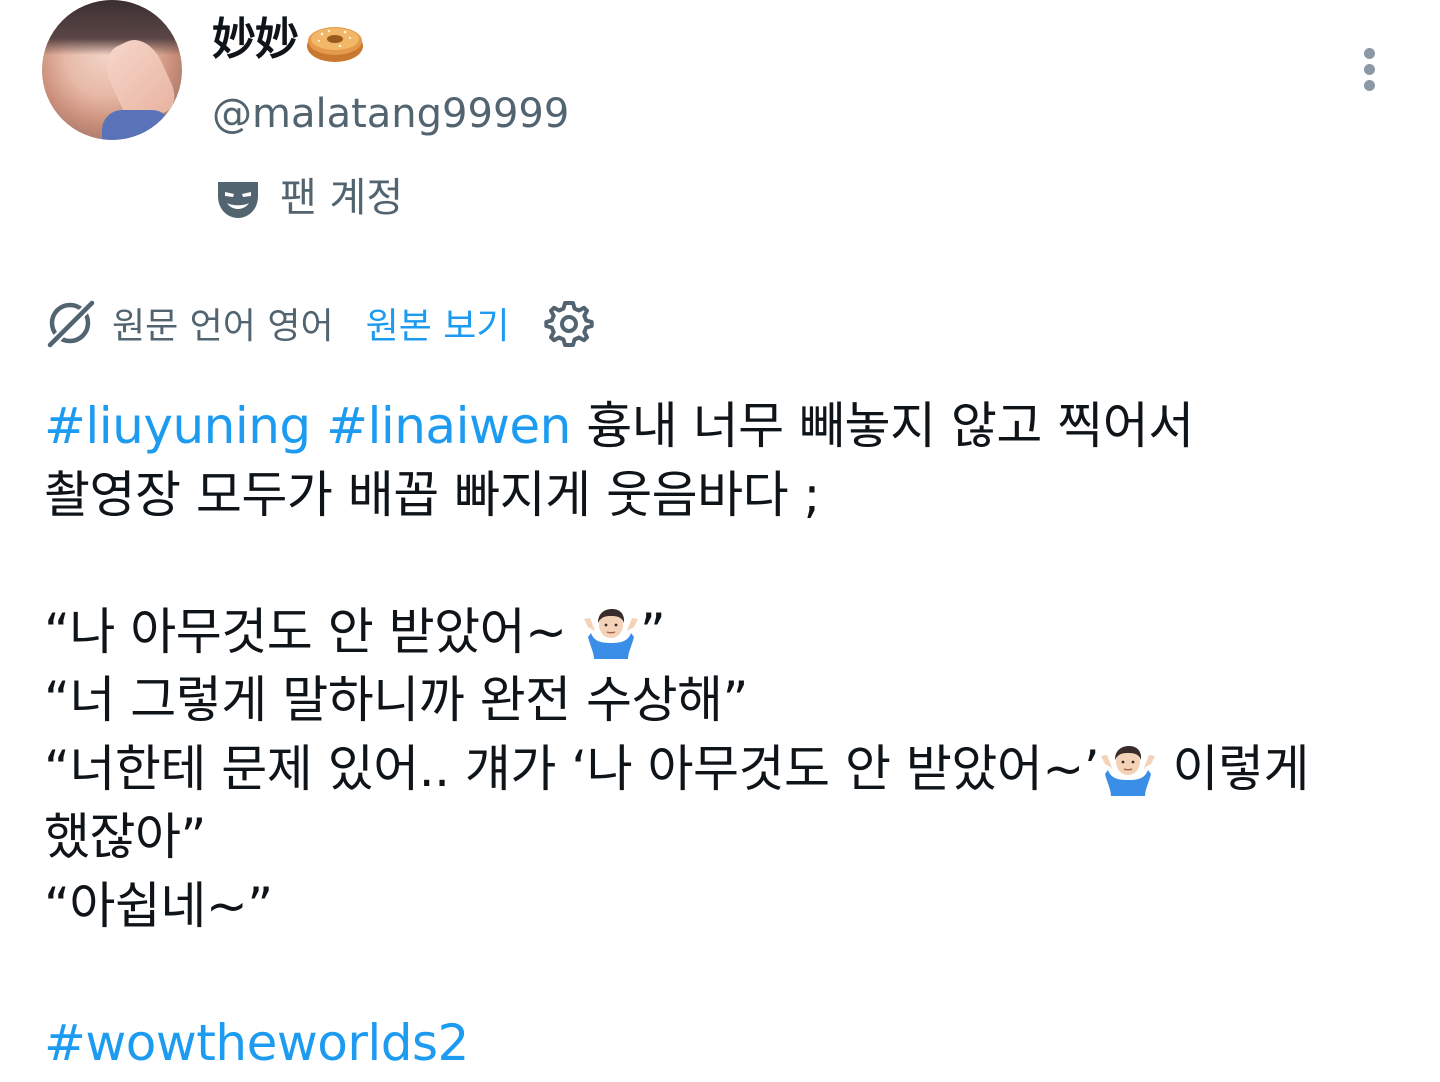 The height and width of the screenshot is (1082, 1440). Describe the element at coordinates (432, 494) in the screenshot. I see `tweet-line-2: 촬영장 모두가 배꼽 빠지게 웃음바다 ;` at that location.